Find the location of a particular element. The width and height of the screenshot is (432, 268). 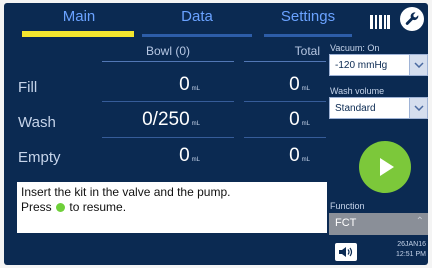

tab-bar: Main Data Settings is located at coordinates (216, 23).